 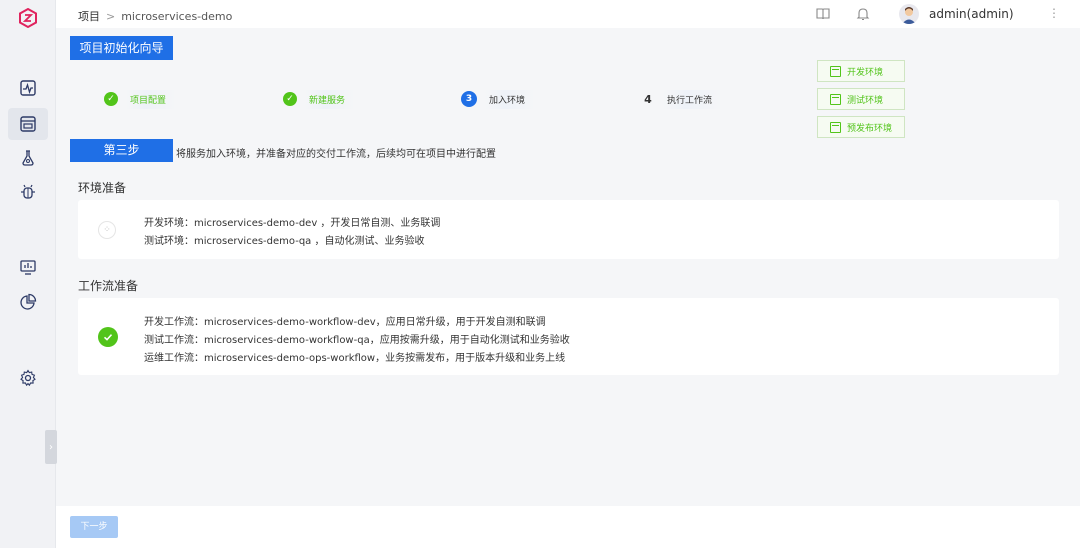 I want to click on env-line-qa: 测试环境：microservices-demo-qa ，自动化测试、业务验收, so click(x=284, y=241).